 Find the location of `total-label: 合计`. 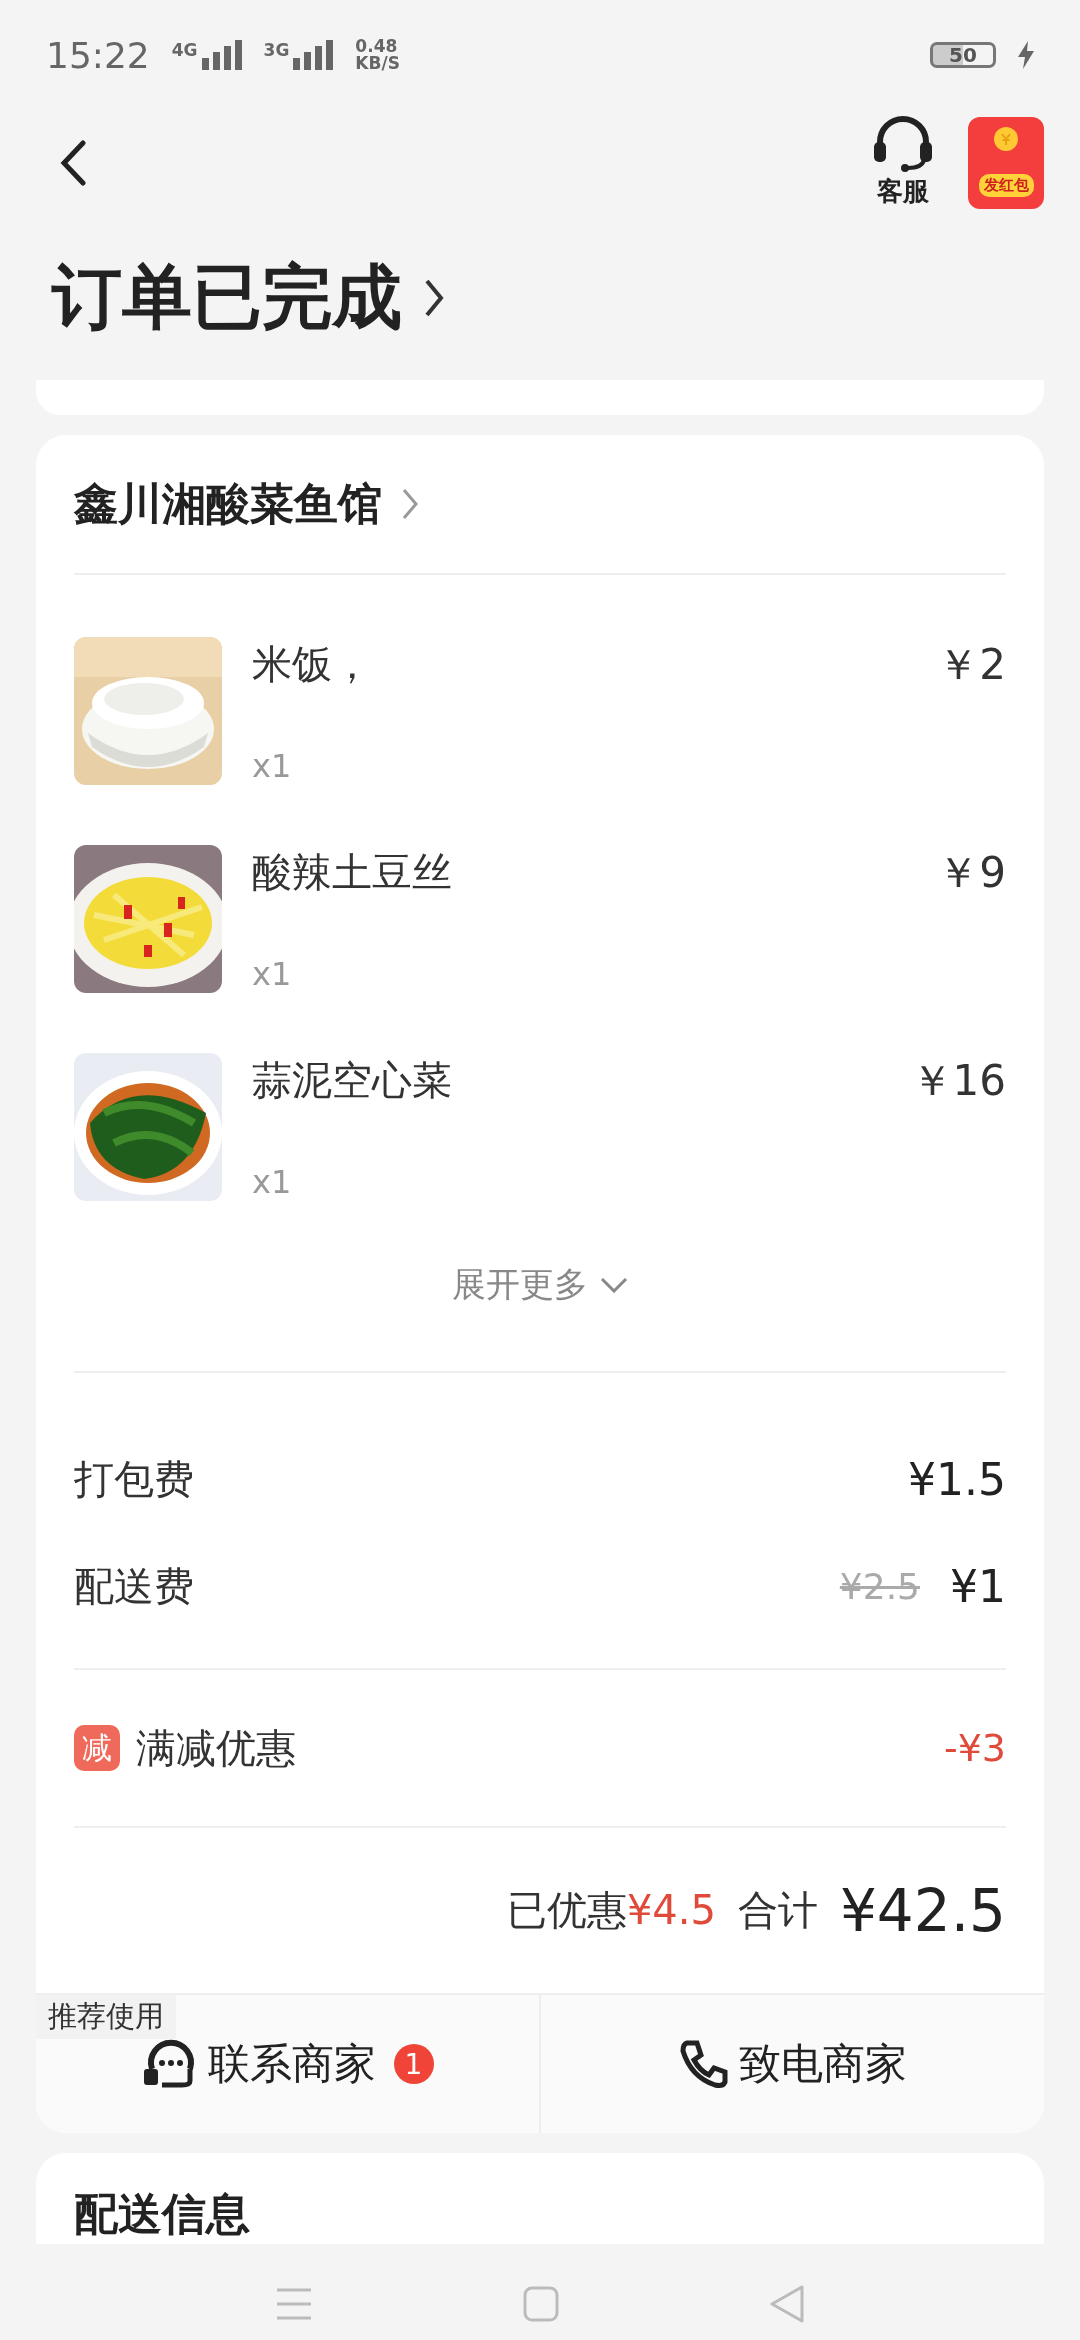

total-label: 合计 is located at coordinates (777, 1910).